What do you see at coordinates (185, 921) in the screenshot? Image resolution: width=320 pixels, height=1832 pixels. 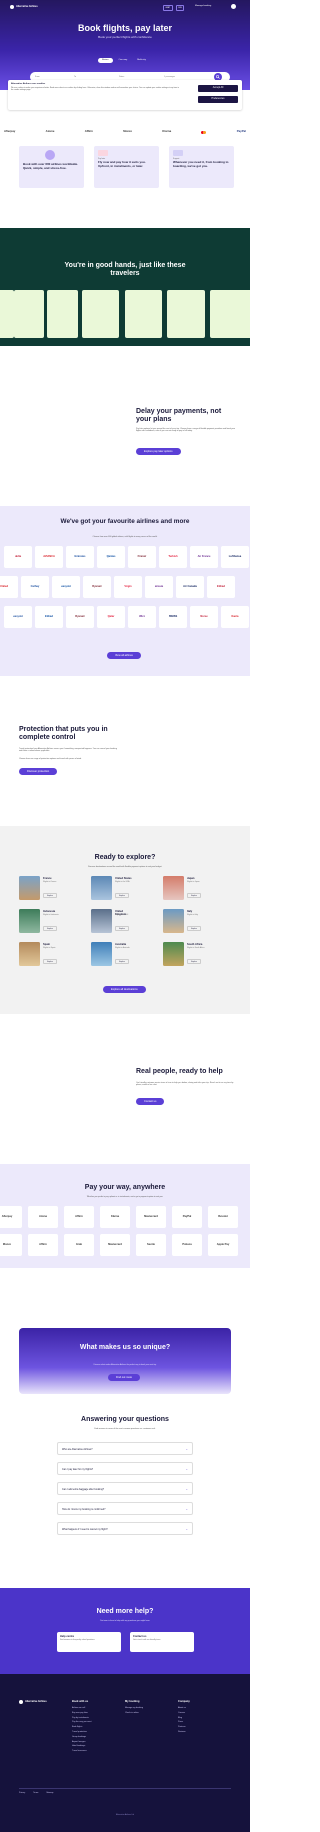 I see `destination-card: Italy Flights to Italy Explore` at bounding box center [185, 921].